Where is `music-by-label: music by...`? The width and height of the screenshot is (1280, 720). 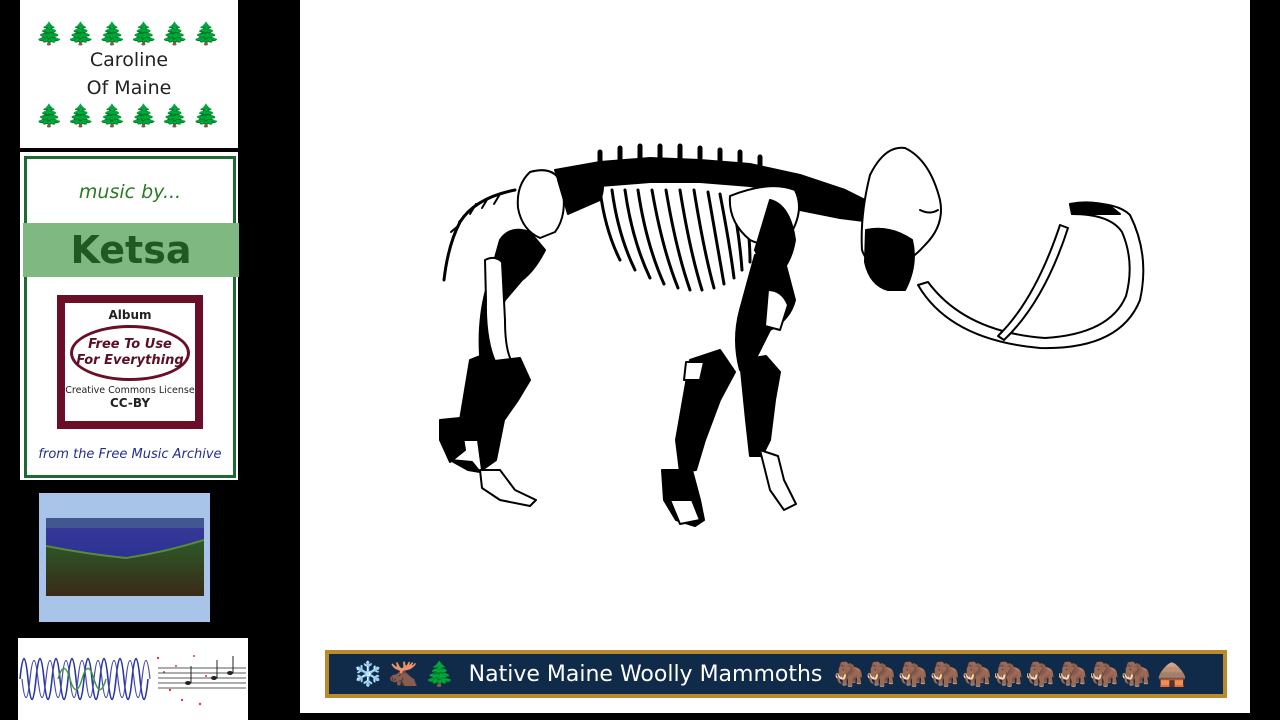 music-by-label: music by... is located at coordinates (130, 192).